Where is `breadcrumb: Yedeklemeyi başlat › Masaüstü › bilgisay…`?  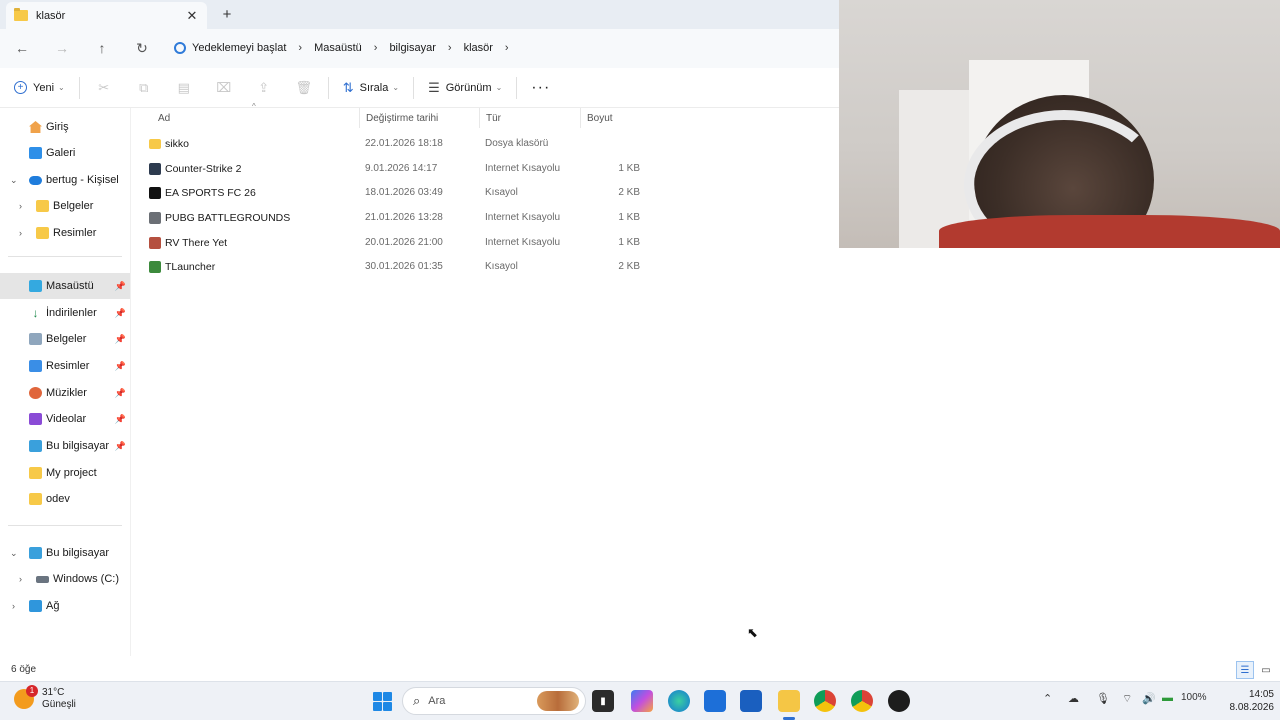 breadcrumb: Yedeklemeyi başlat › Masaüstü › bilgisay… is located at coordinates (504, 48).